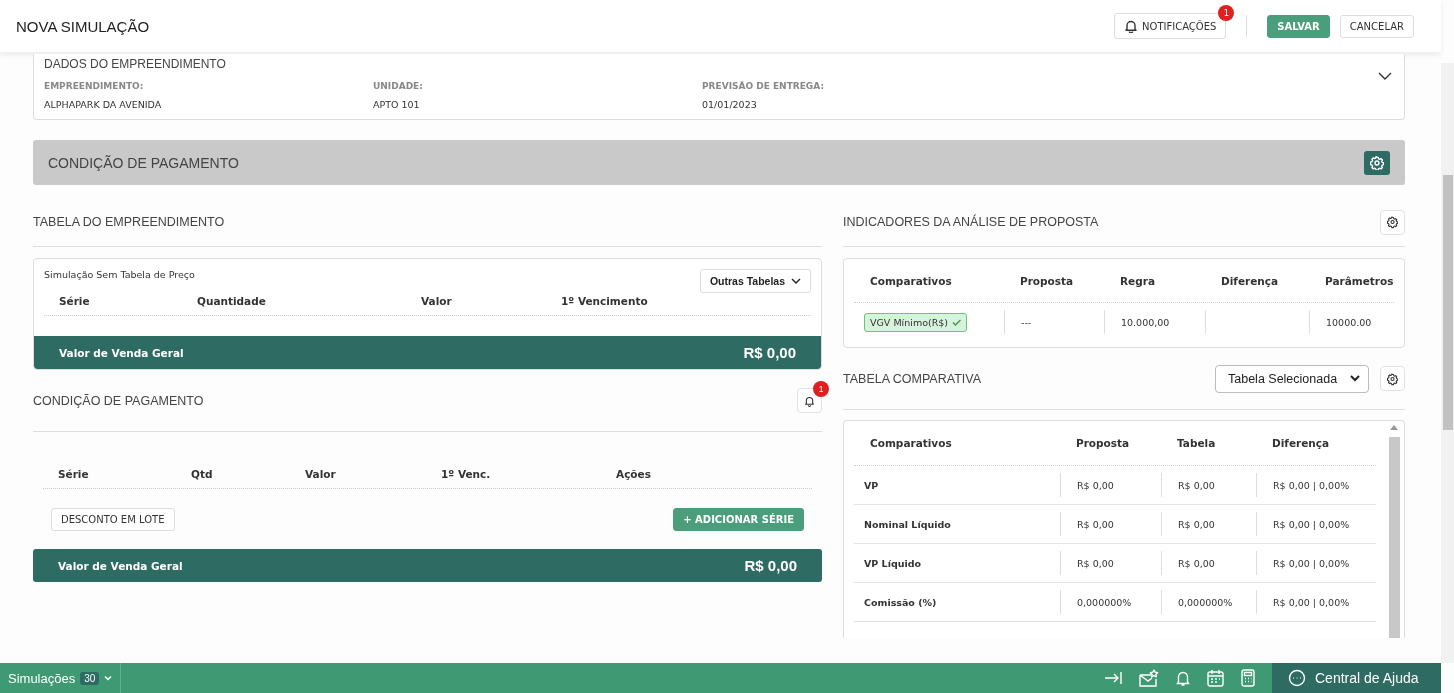  I want to click on column-header: Ações, so click(634, 473).